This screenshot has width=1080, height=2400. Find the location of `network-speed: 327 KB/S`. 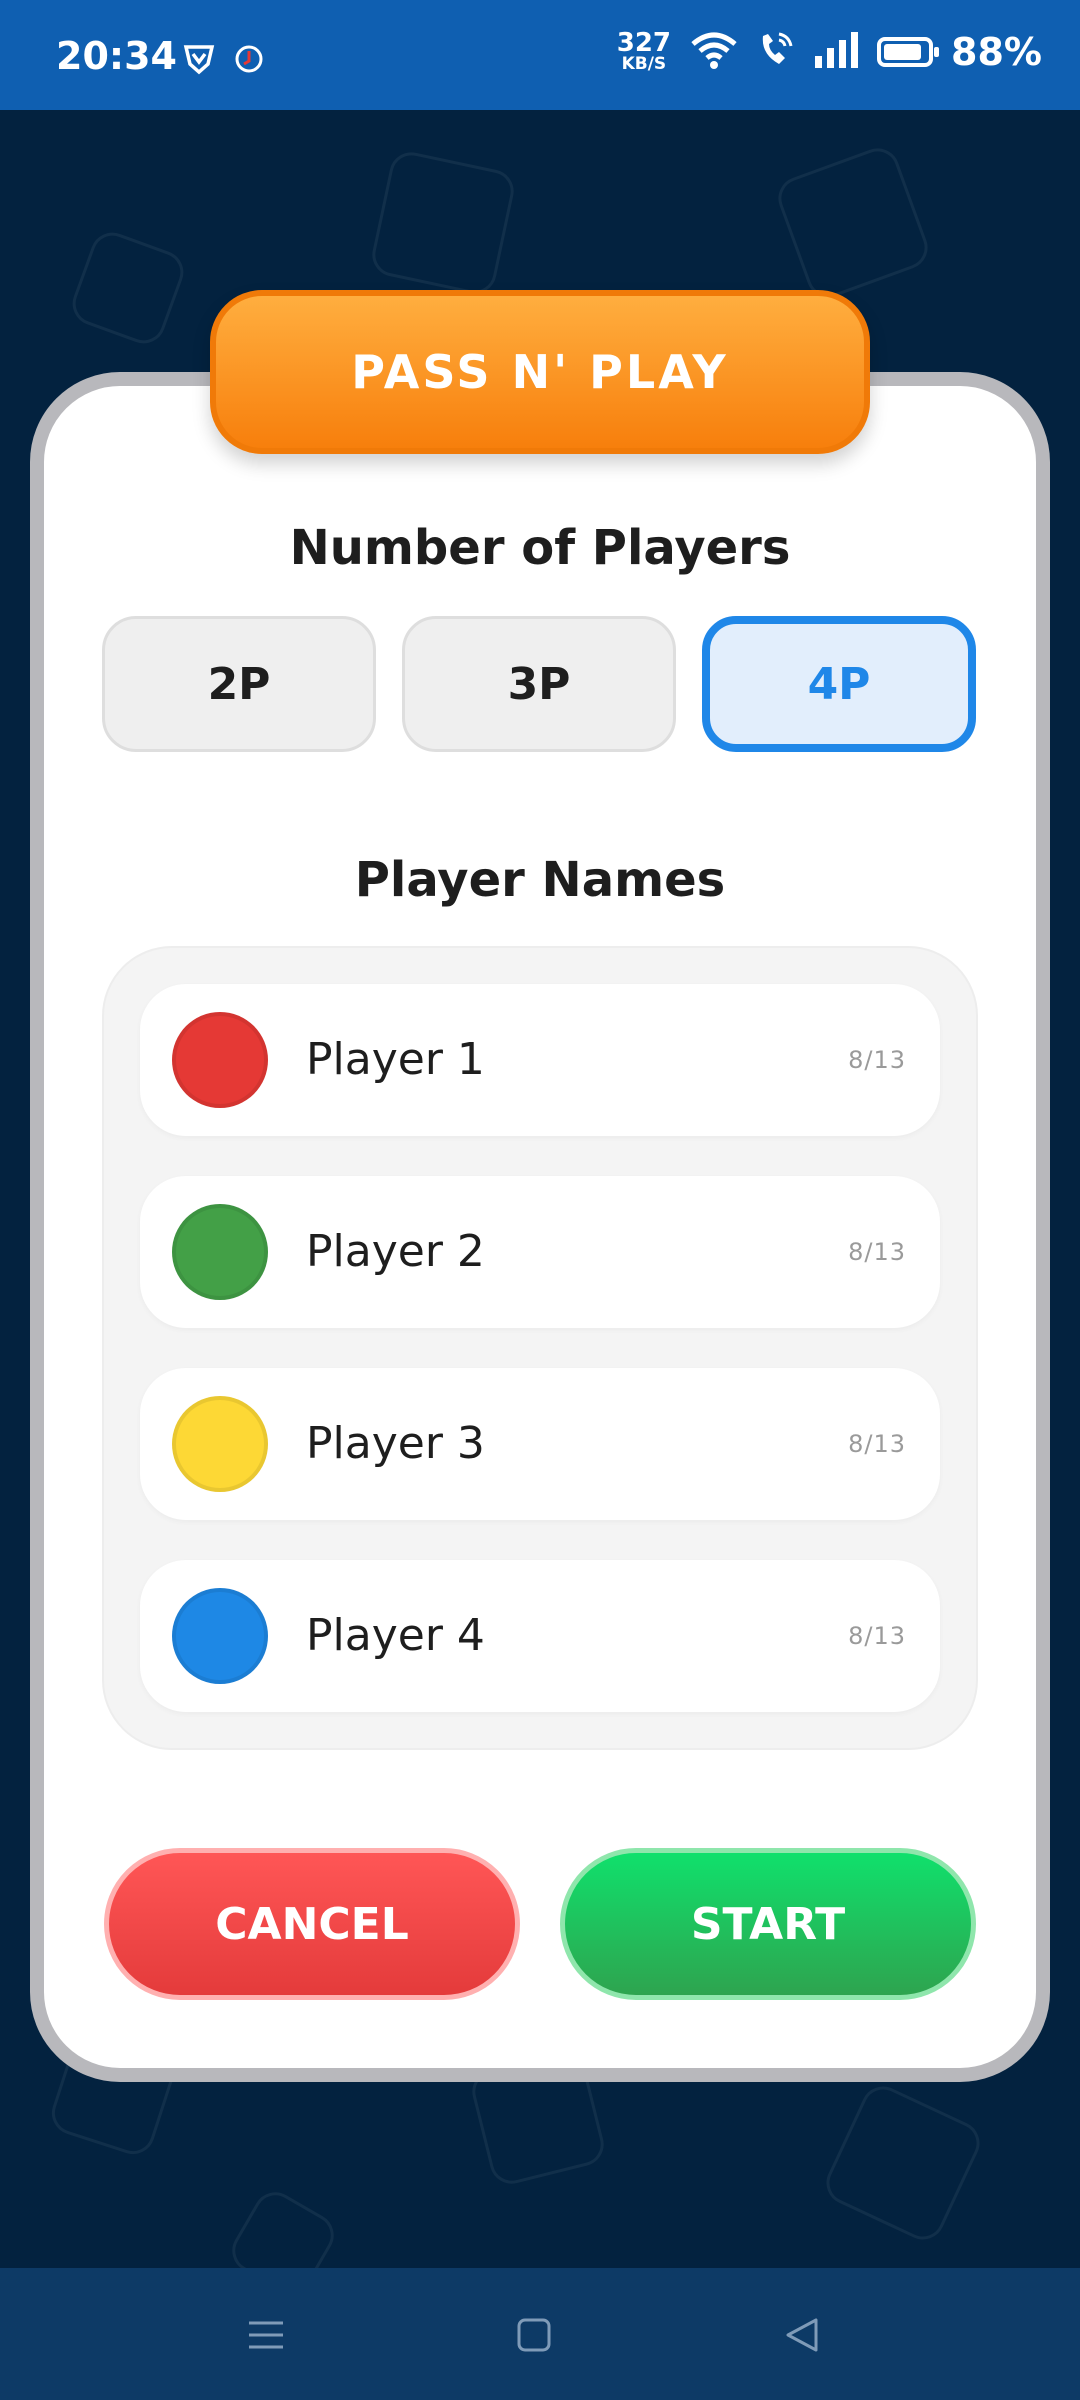

network-speed: 327 KB/S is located at coordinates (644, 51).